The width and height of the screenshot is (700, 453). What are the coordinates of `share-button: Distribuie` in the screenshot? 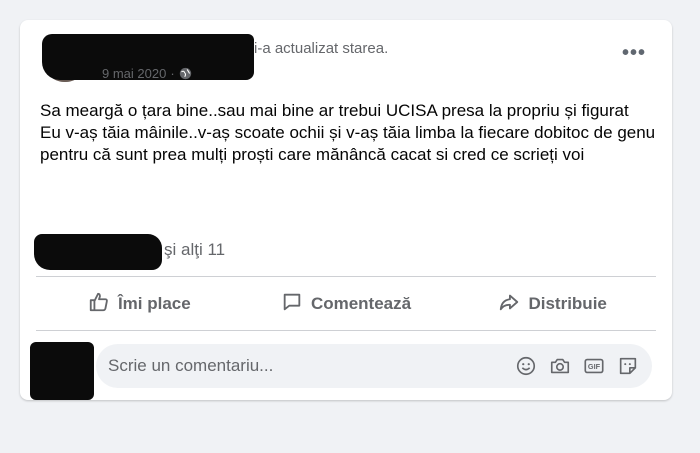 It's located at (552, 304).